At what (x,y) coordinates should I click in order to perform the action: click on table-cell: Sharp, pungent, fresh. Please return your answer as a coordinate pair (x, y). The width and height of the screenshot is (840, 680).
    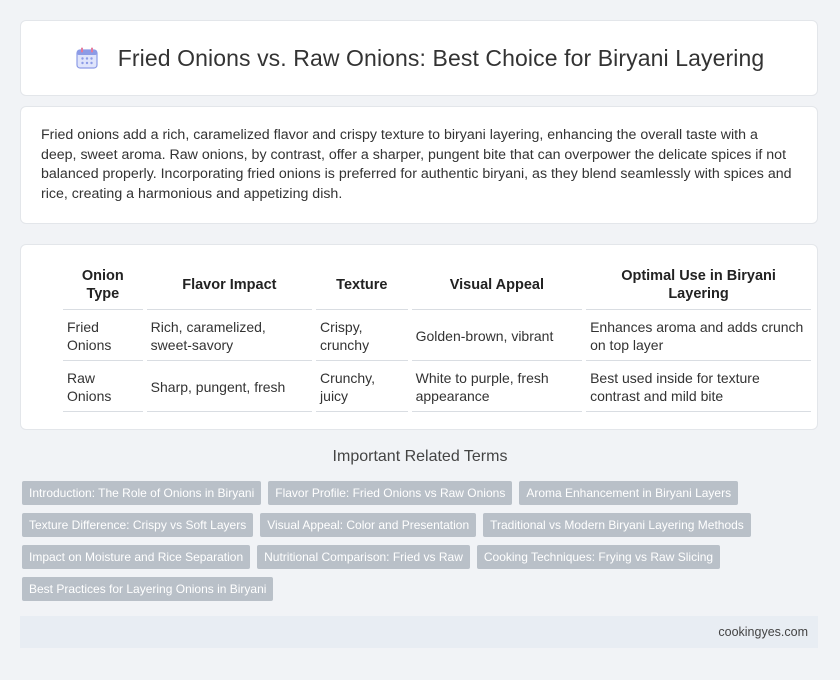
    Looking at the image, I should click on (229, 386).